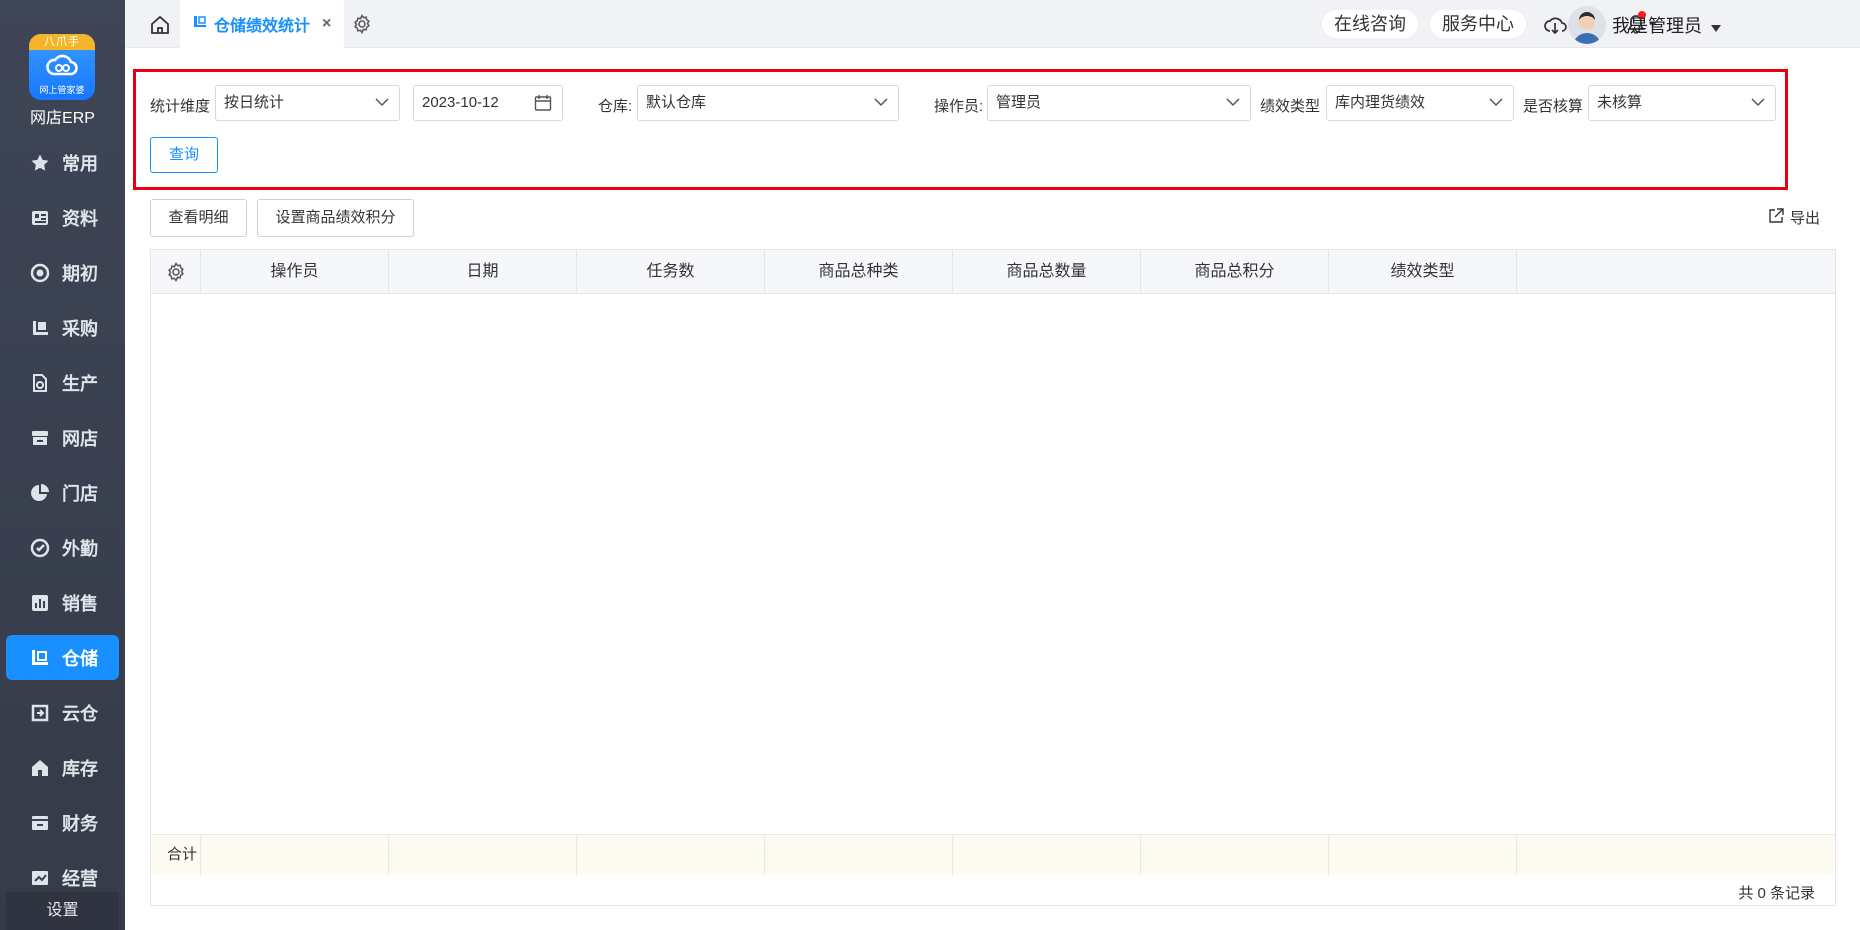 The height and width of the screenshot is (930, 1860). I want to click on sidebar-item-cloud-warehouse: 云仓, so click(62, 712).